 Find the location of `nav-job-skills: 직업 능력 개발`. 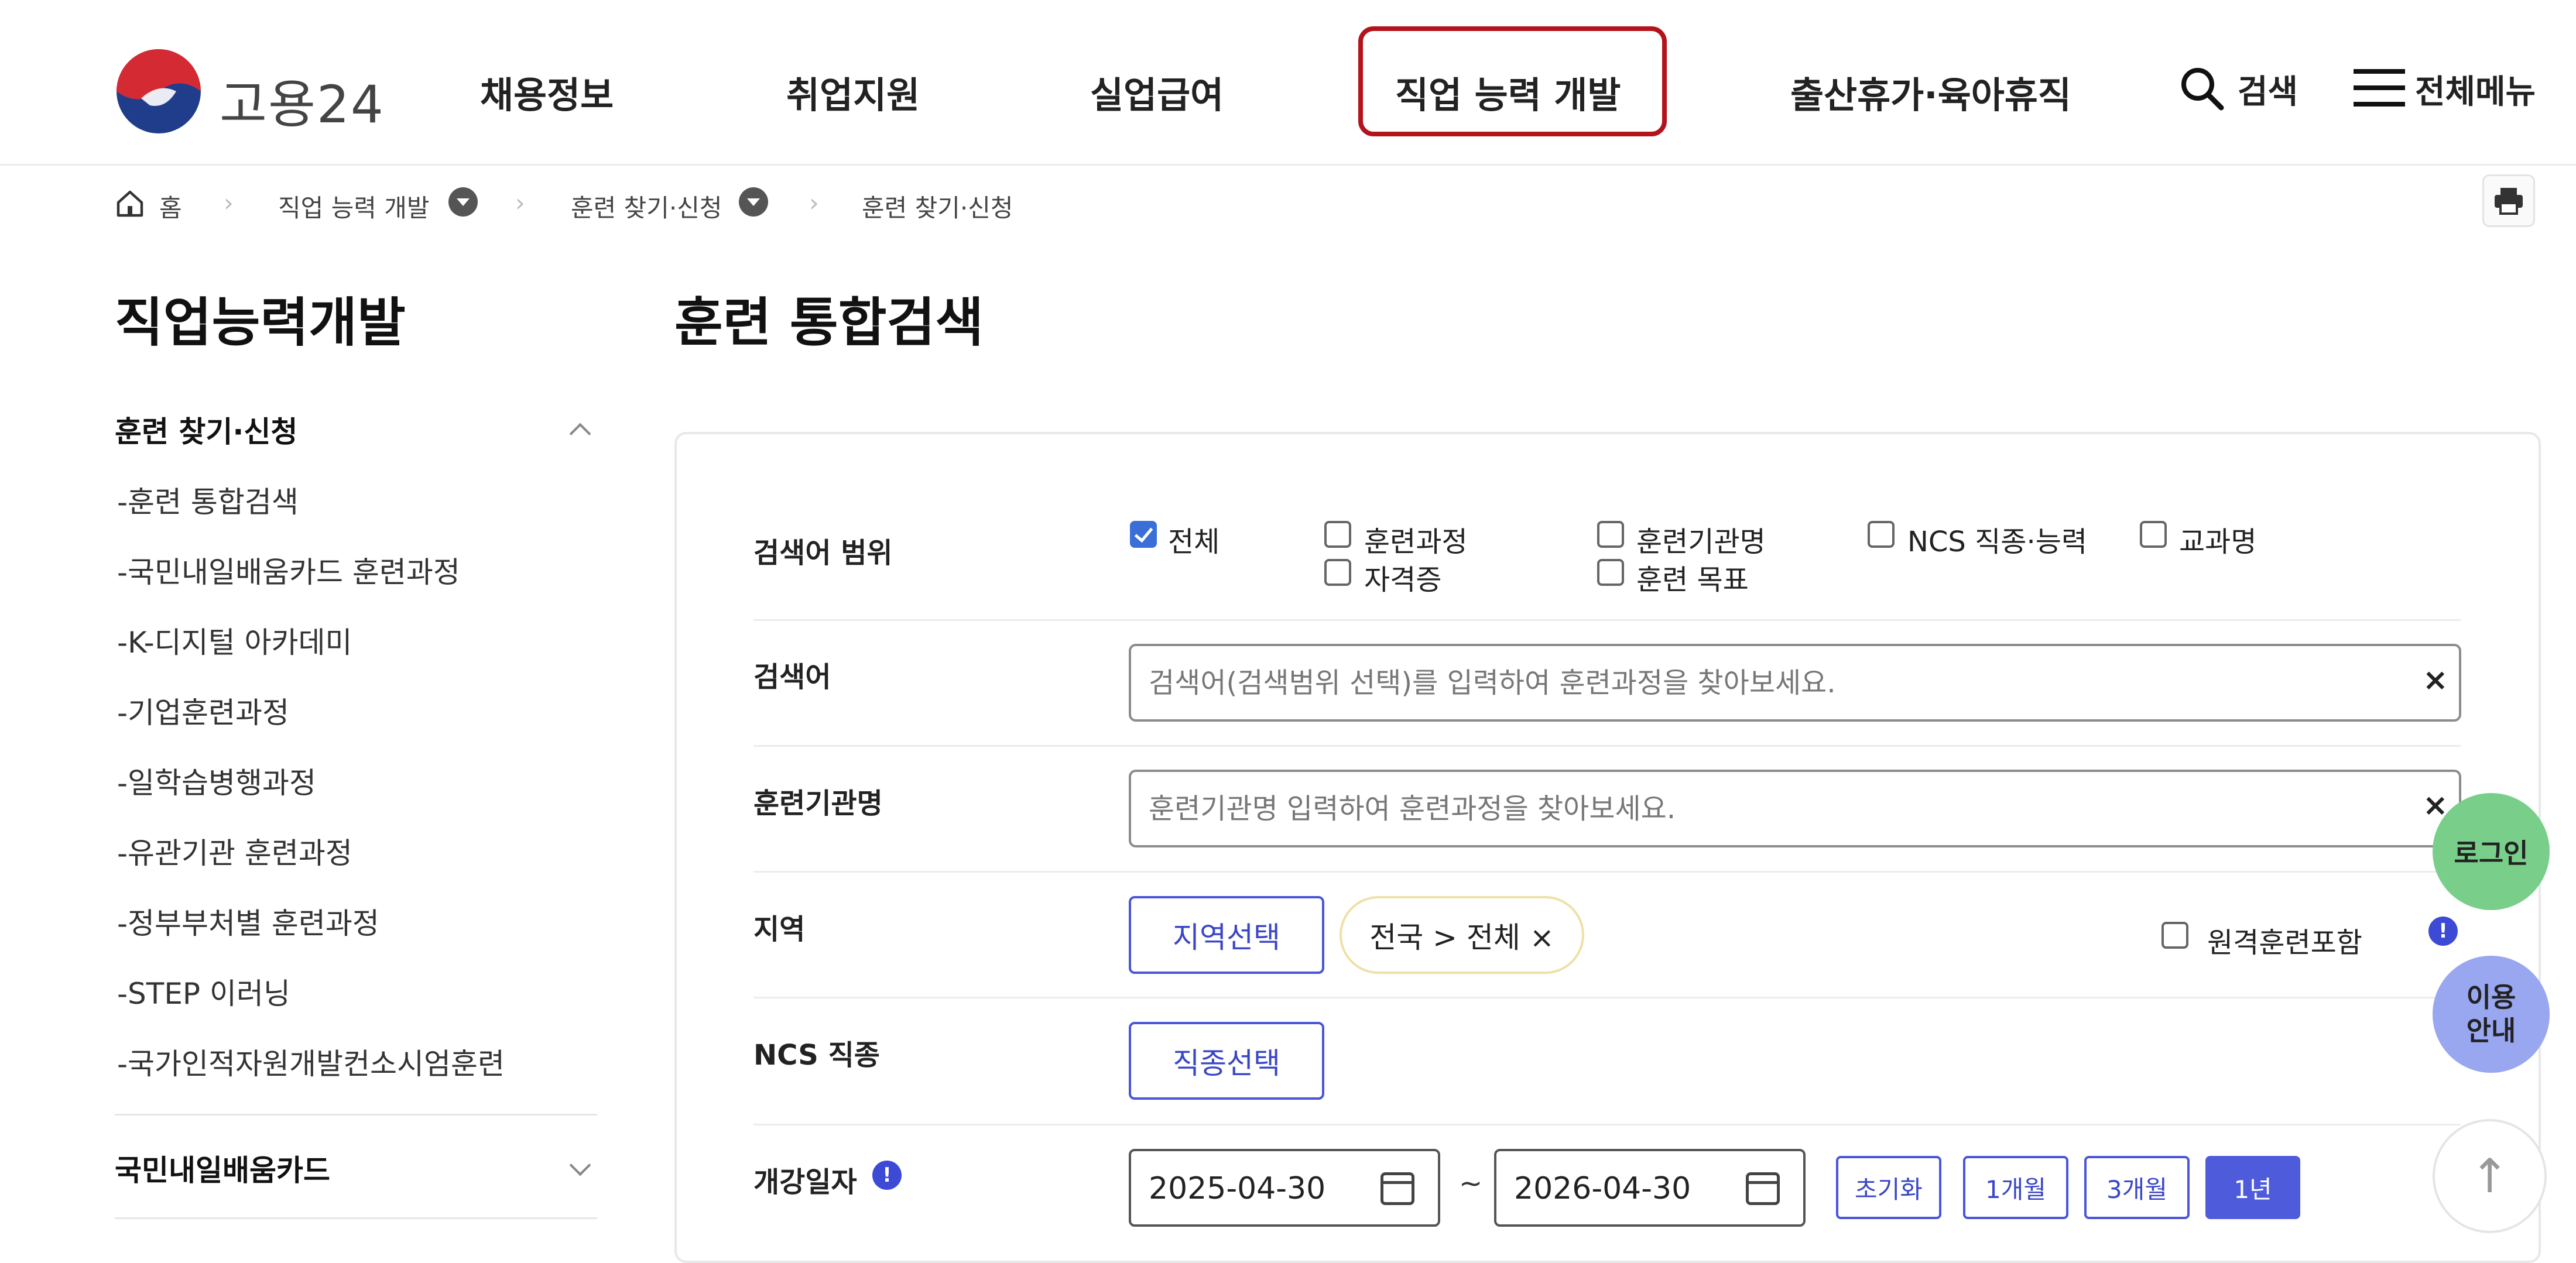

nav-job-skills: 직업 능력 개발 is located at coordinates (1508, 92).